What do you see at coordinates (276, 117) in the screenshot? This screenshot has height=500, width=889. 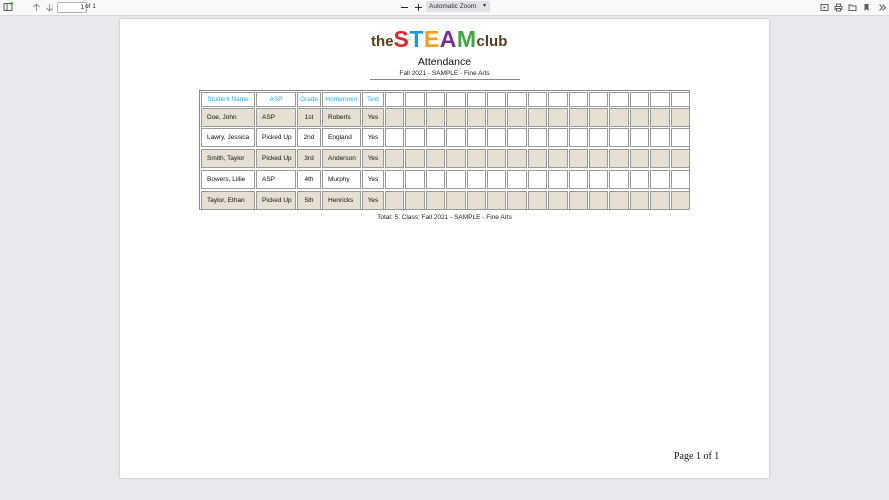 I see `asp-cell: ASP` at bounding box center [276, 117].